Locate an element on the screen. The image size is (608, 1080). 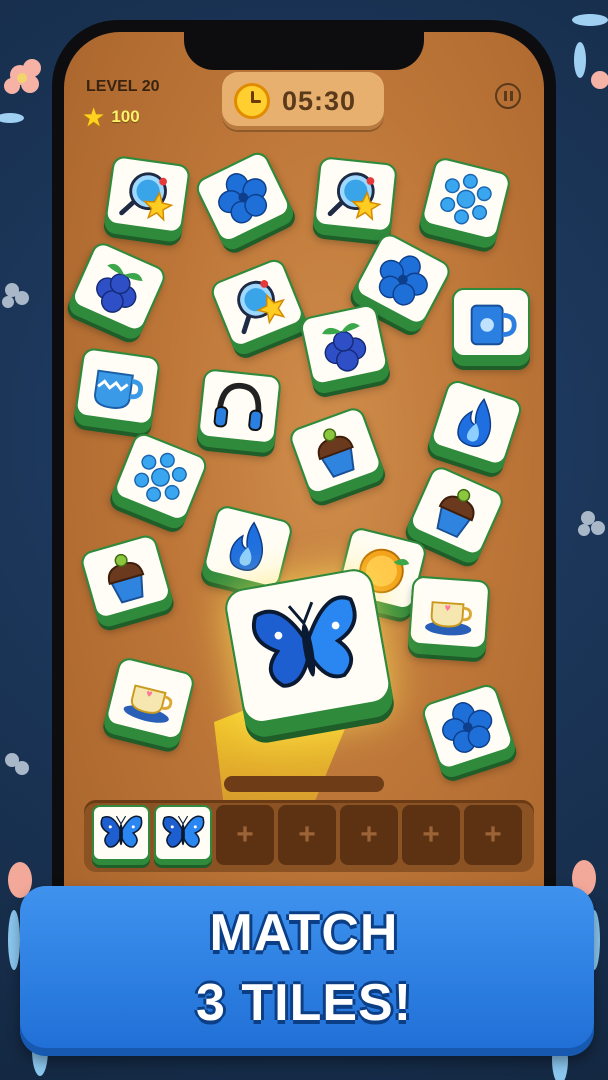
star-count: 100 is located at coordinates (125, 116).